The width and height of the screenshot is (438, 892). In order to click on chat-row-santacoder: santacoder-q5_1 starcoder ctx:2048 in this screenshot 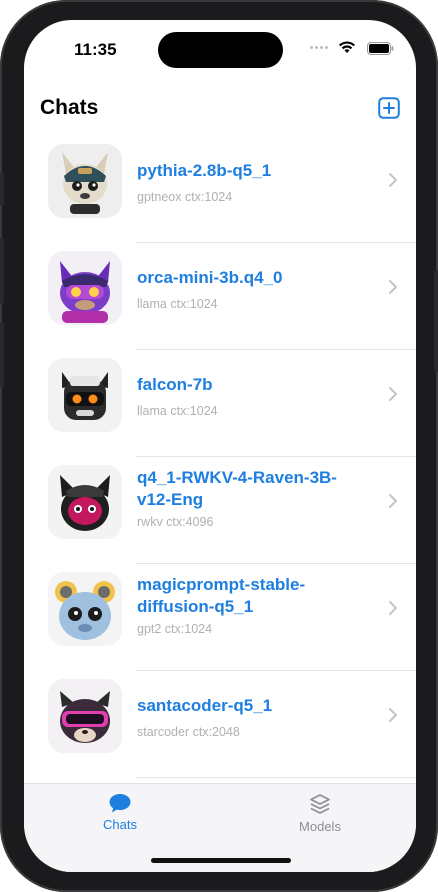, I will do `click(220, 724)`.